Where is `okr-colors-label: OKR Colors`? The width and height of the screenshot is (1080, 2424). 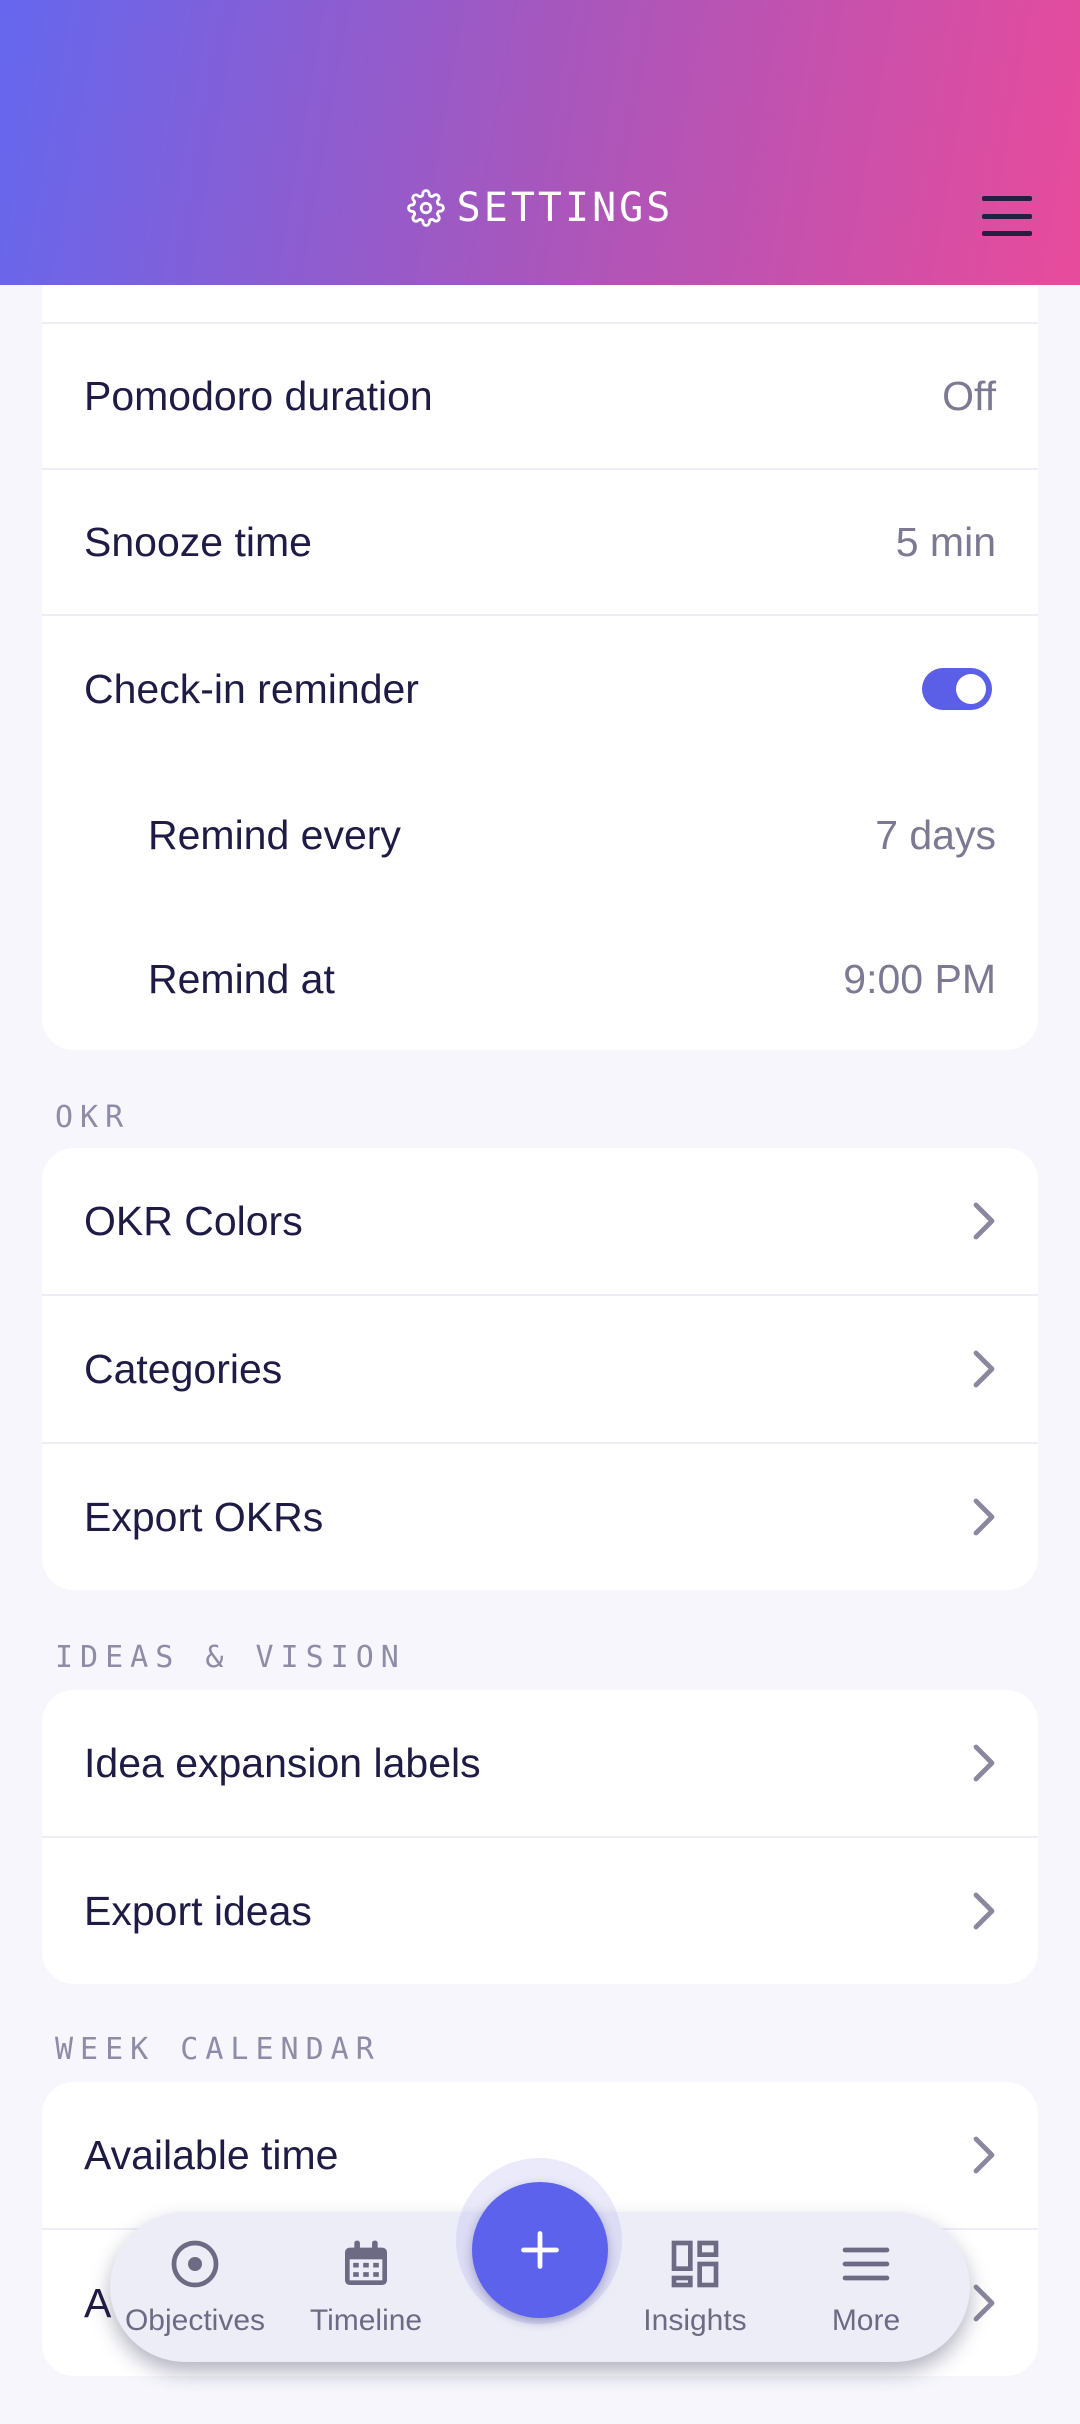 okr-colors-label: OKR Colors is located at coordinates (193, 1220).